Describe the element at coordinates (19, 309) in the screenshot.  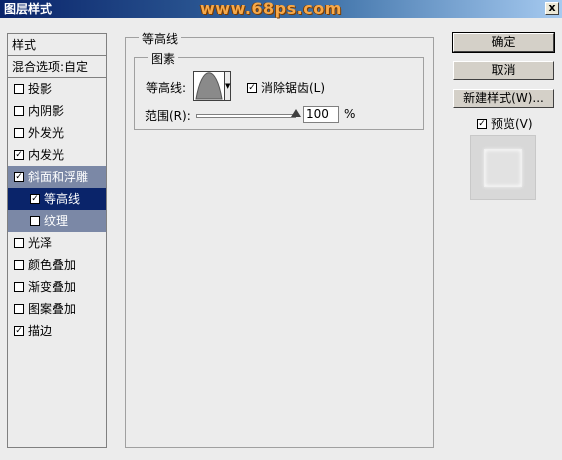
I see `pattern-overlay-checkbox` at that location.